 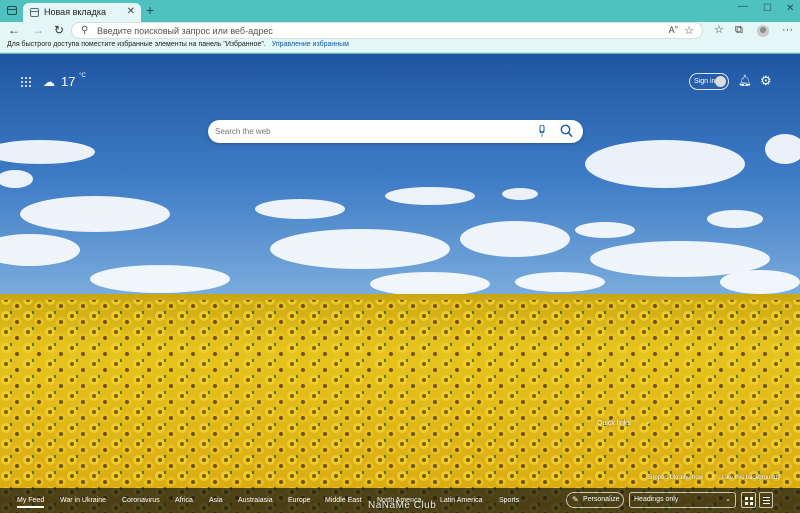 I want to click on temperature-unit: °C, so click(x=82, y=76).